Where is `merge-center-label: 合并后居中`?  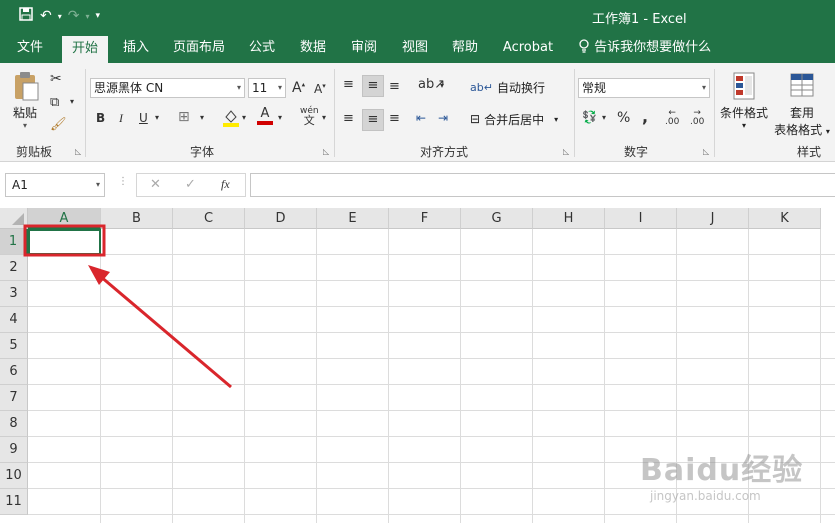 merge-center-label: 合并后居中 is located at coordinates (514, 119).